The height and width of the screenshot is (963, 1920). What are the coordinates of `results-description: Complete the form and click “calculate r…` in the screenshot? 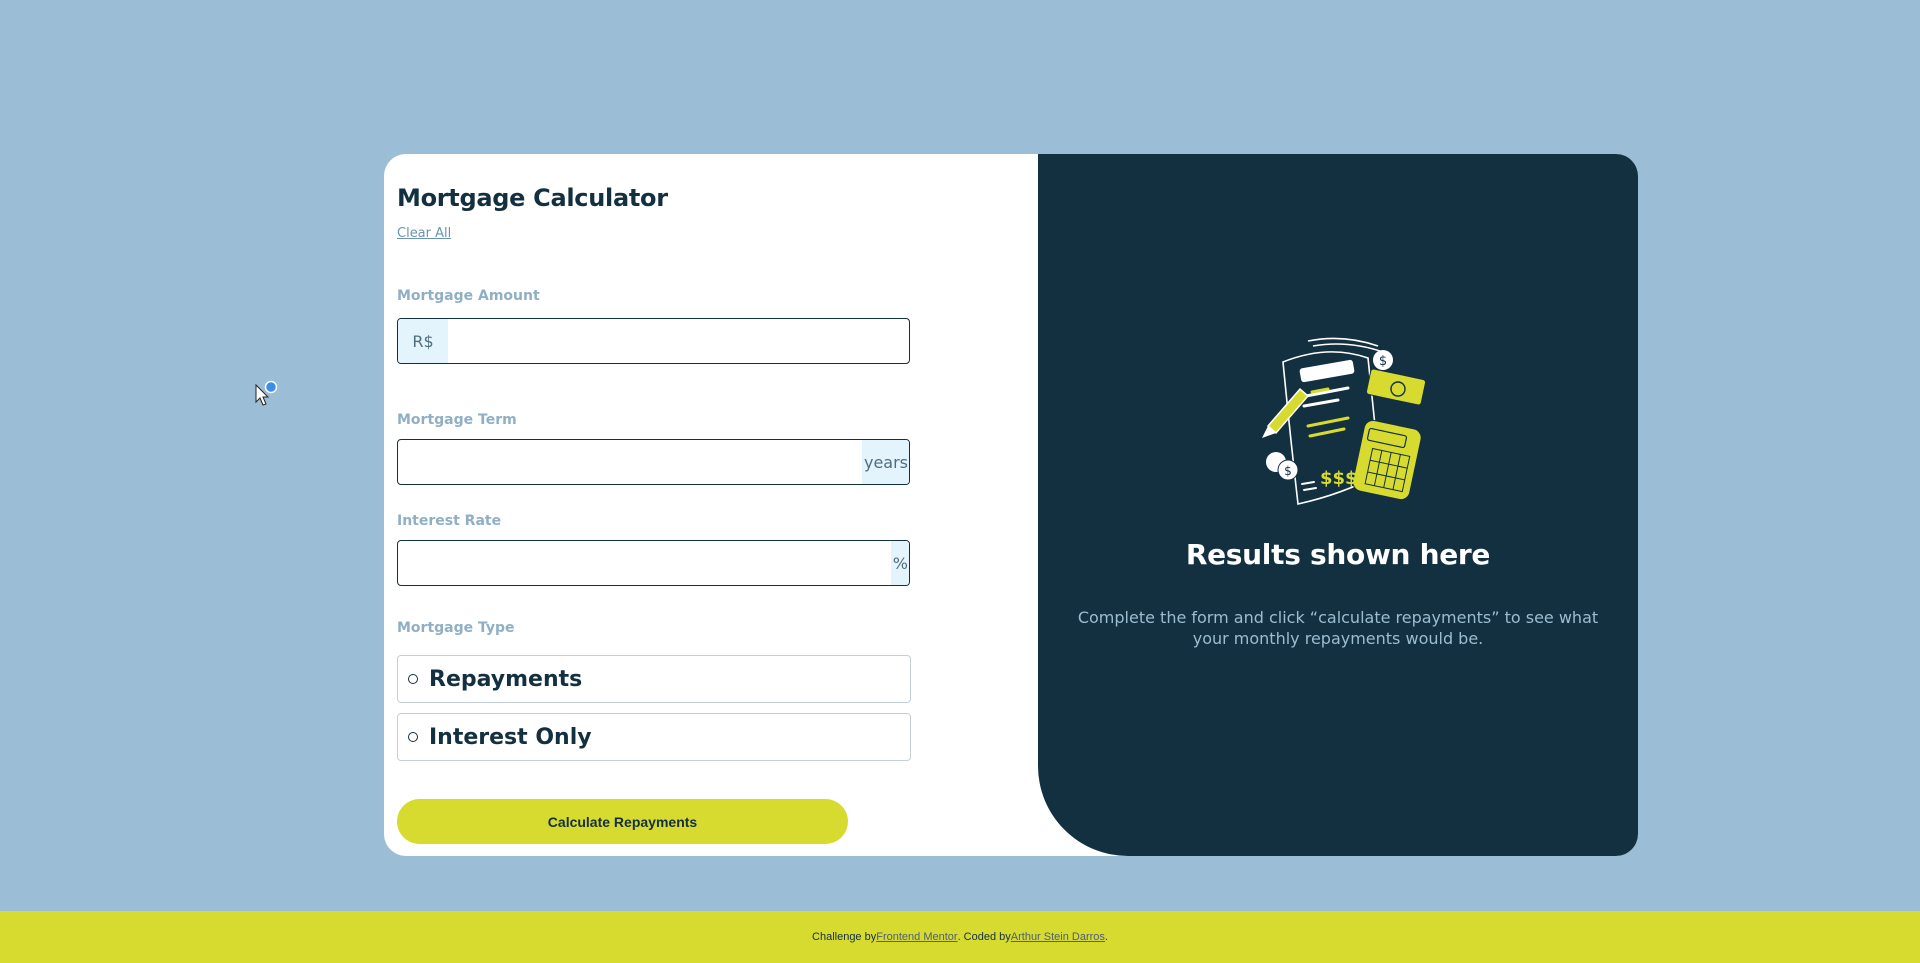 It's located at (1338, 628).